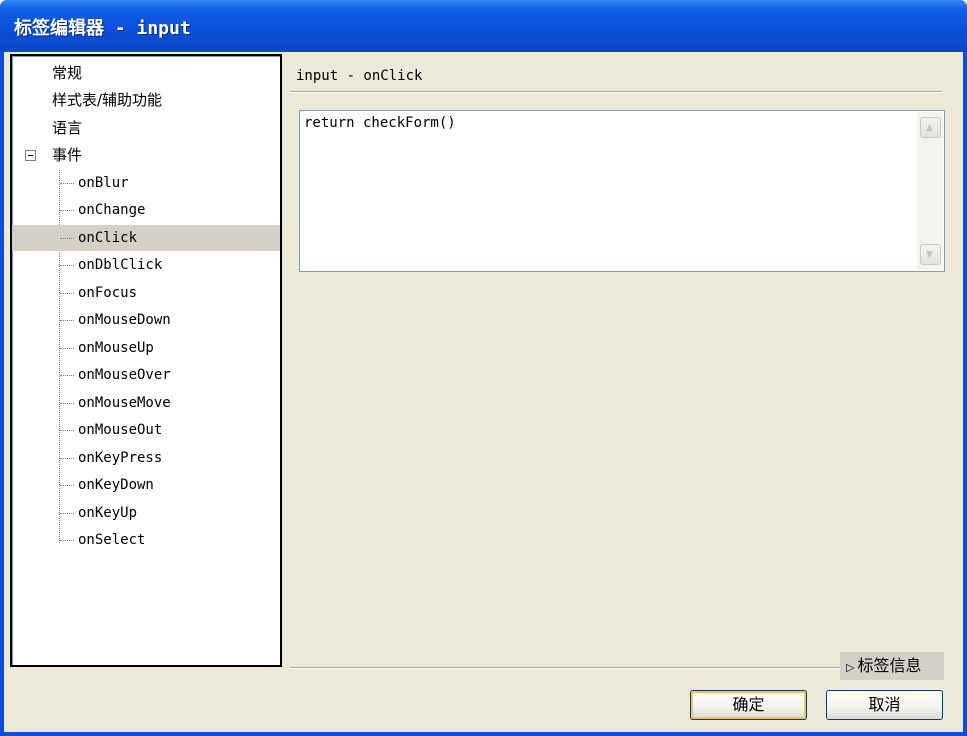  Describe the element at coordinates (146, 513) in the screenshot. I see `tree-item-onkeyup: onKeyUp` at that location.